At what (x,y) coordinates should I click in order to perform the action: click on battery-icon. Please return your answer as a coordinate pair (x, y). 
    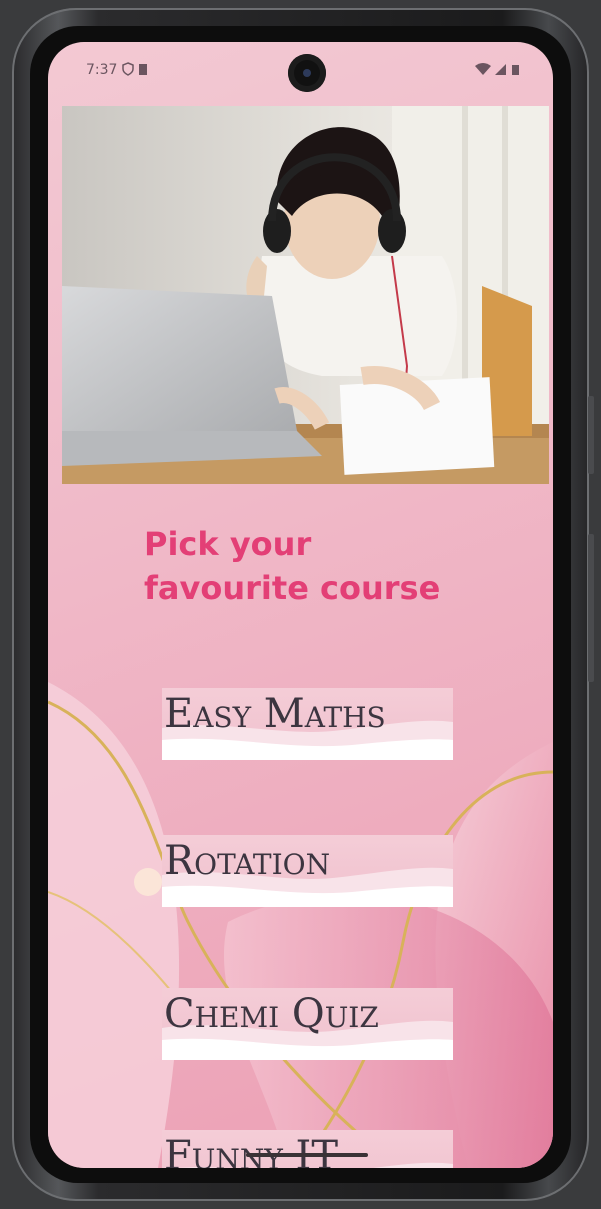
    Looking at the image, I should click on (515, 70).